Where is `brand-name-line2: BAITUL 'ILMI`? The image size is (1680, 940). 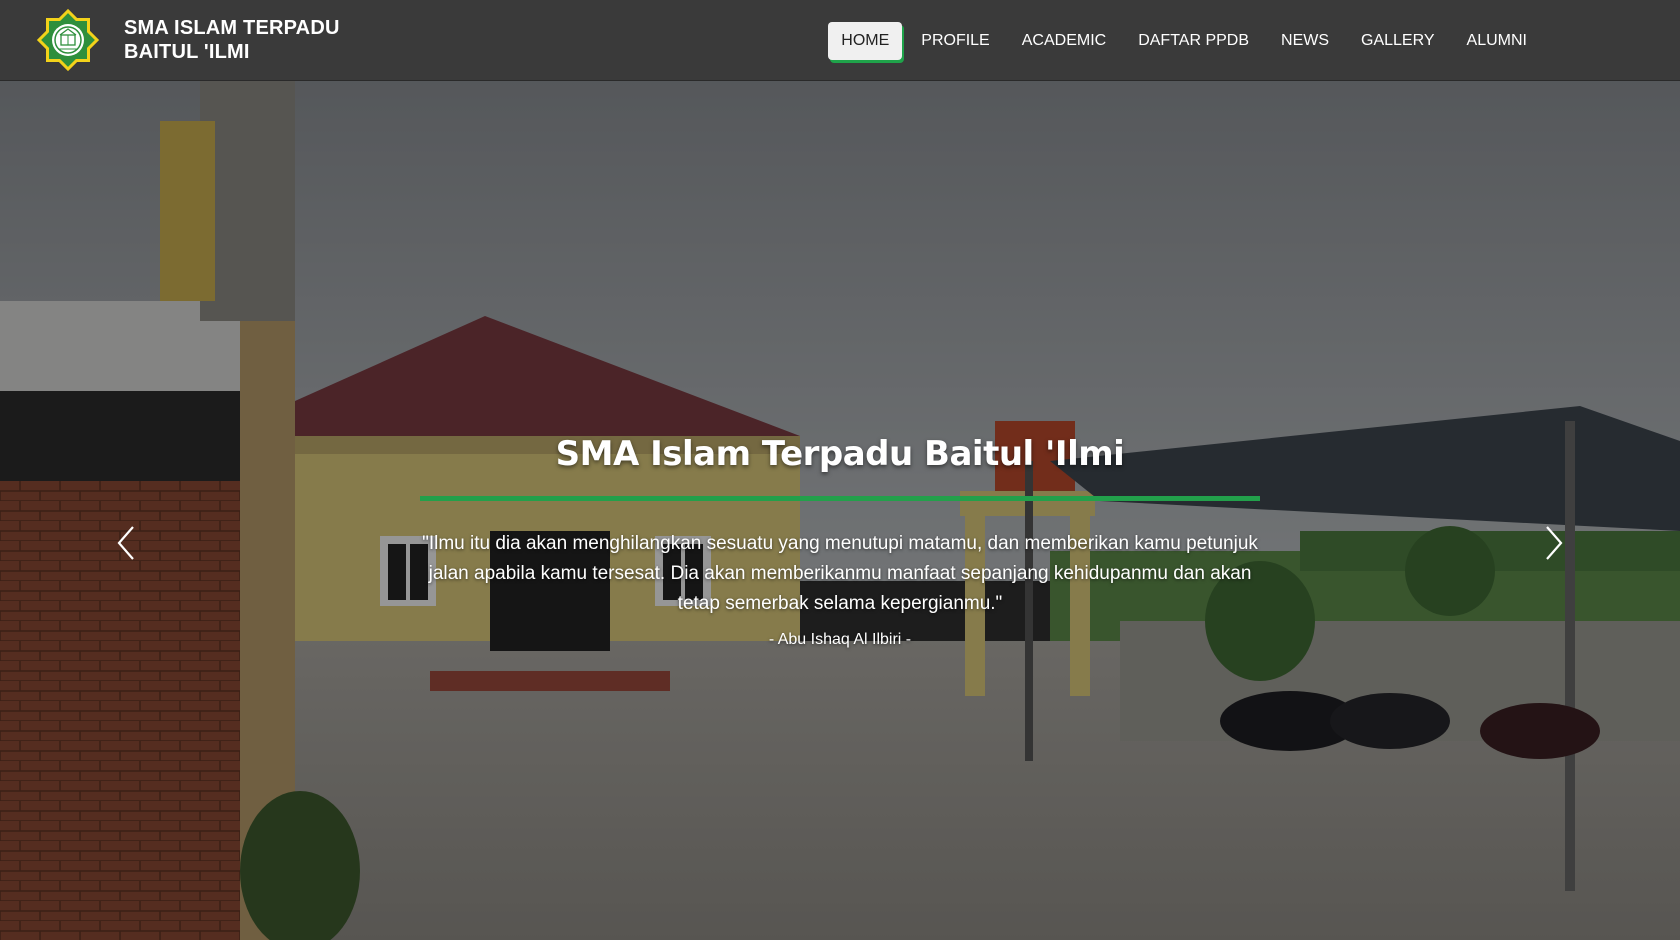 brand-name-line2: BAITUL 'ILMI is located at coordinates (187, 52).